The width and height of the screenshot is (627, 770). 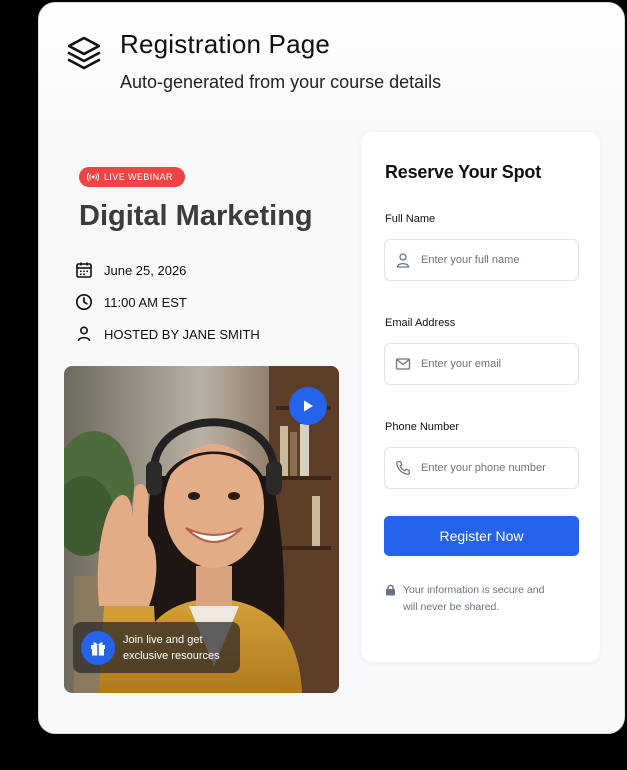 What do you see at coordinates (390, 590) in the screenshot?
I see `lock-icon` at bounding box center [390, 590].